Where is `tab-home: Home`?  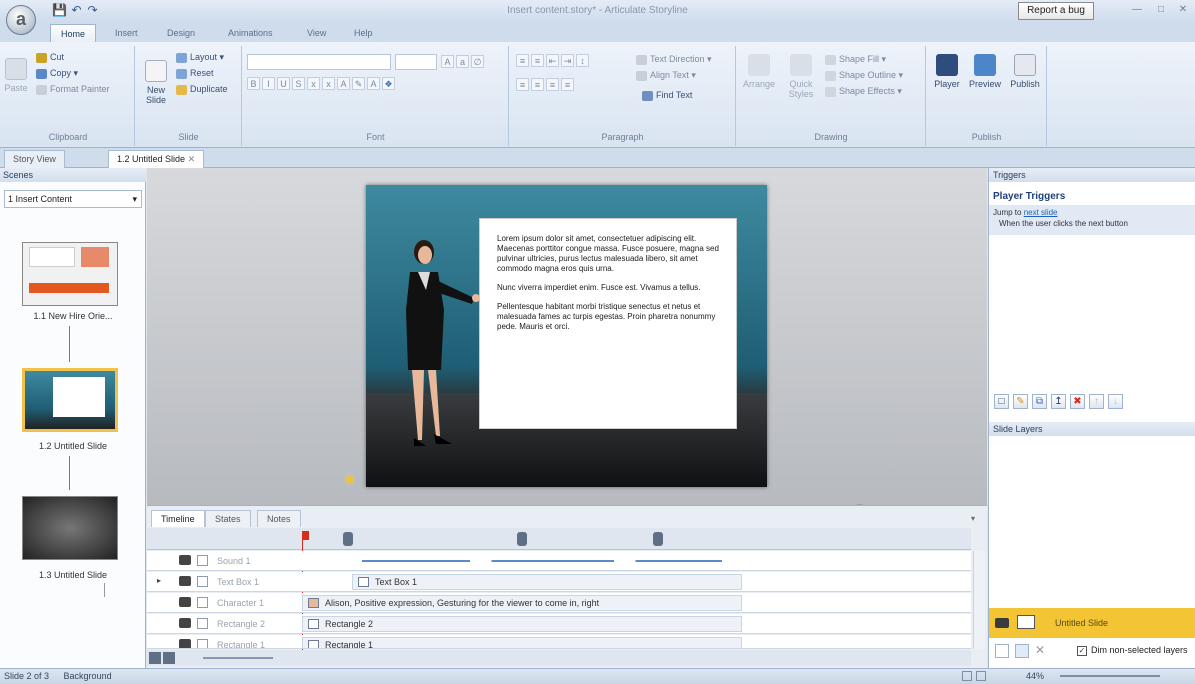
tab-home: Home is located at coordinates (73, 33).